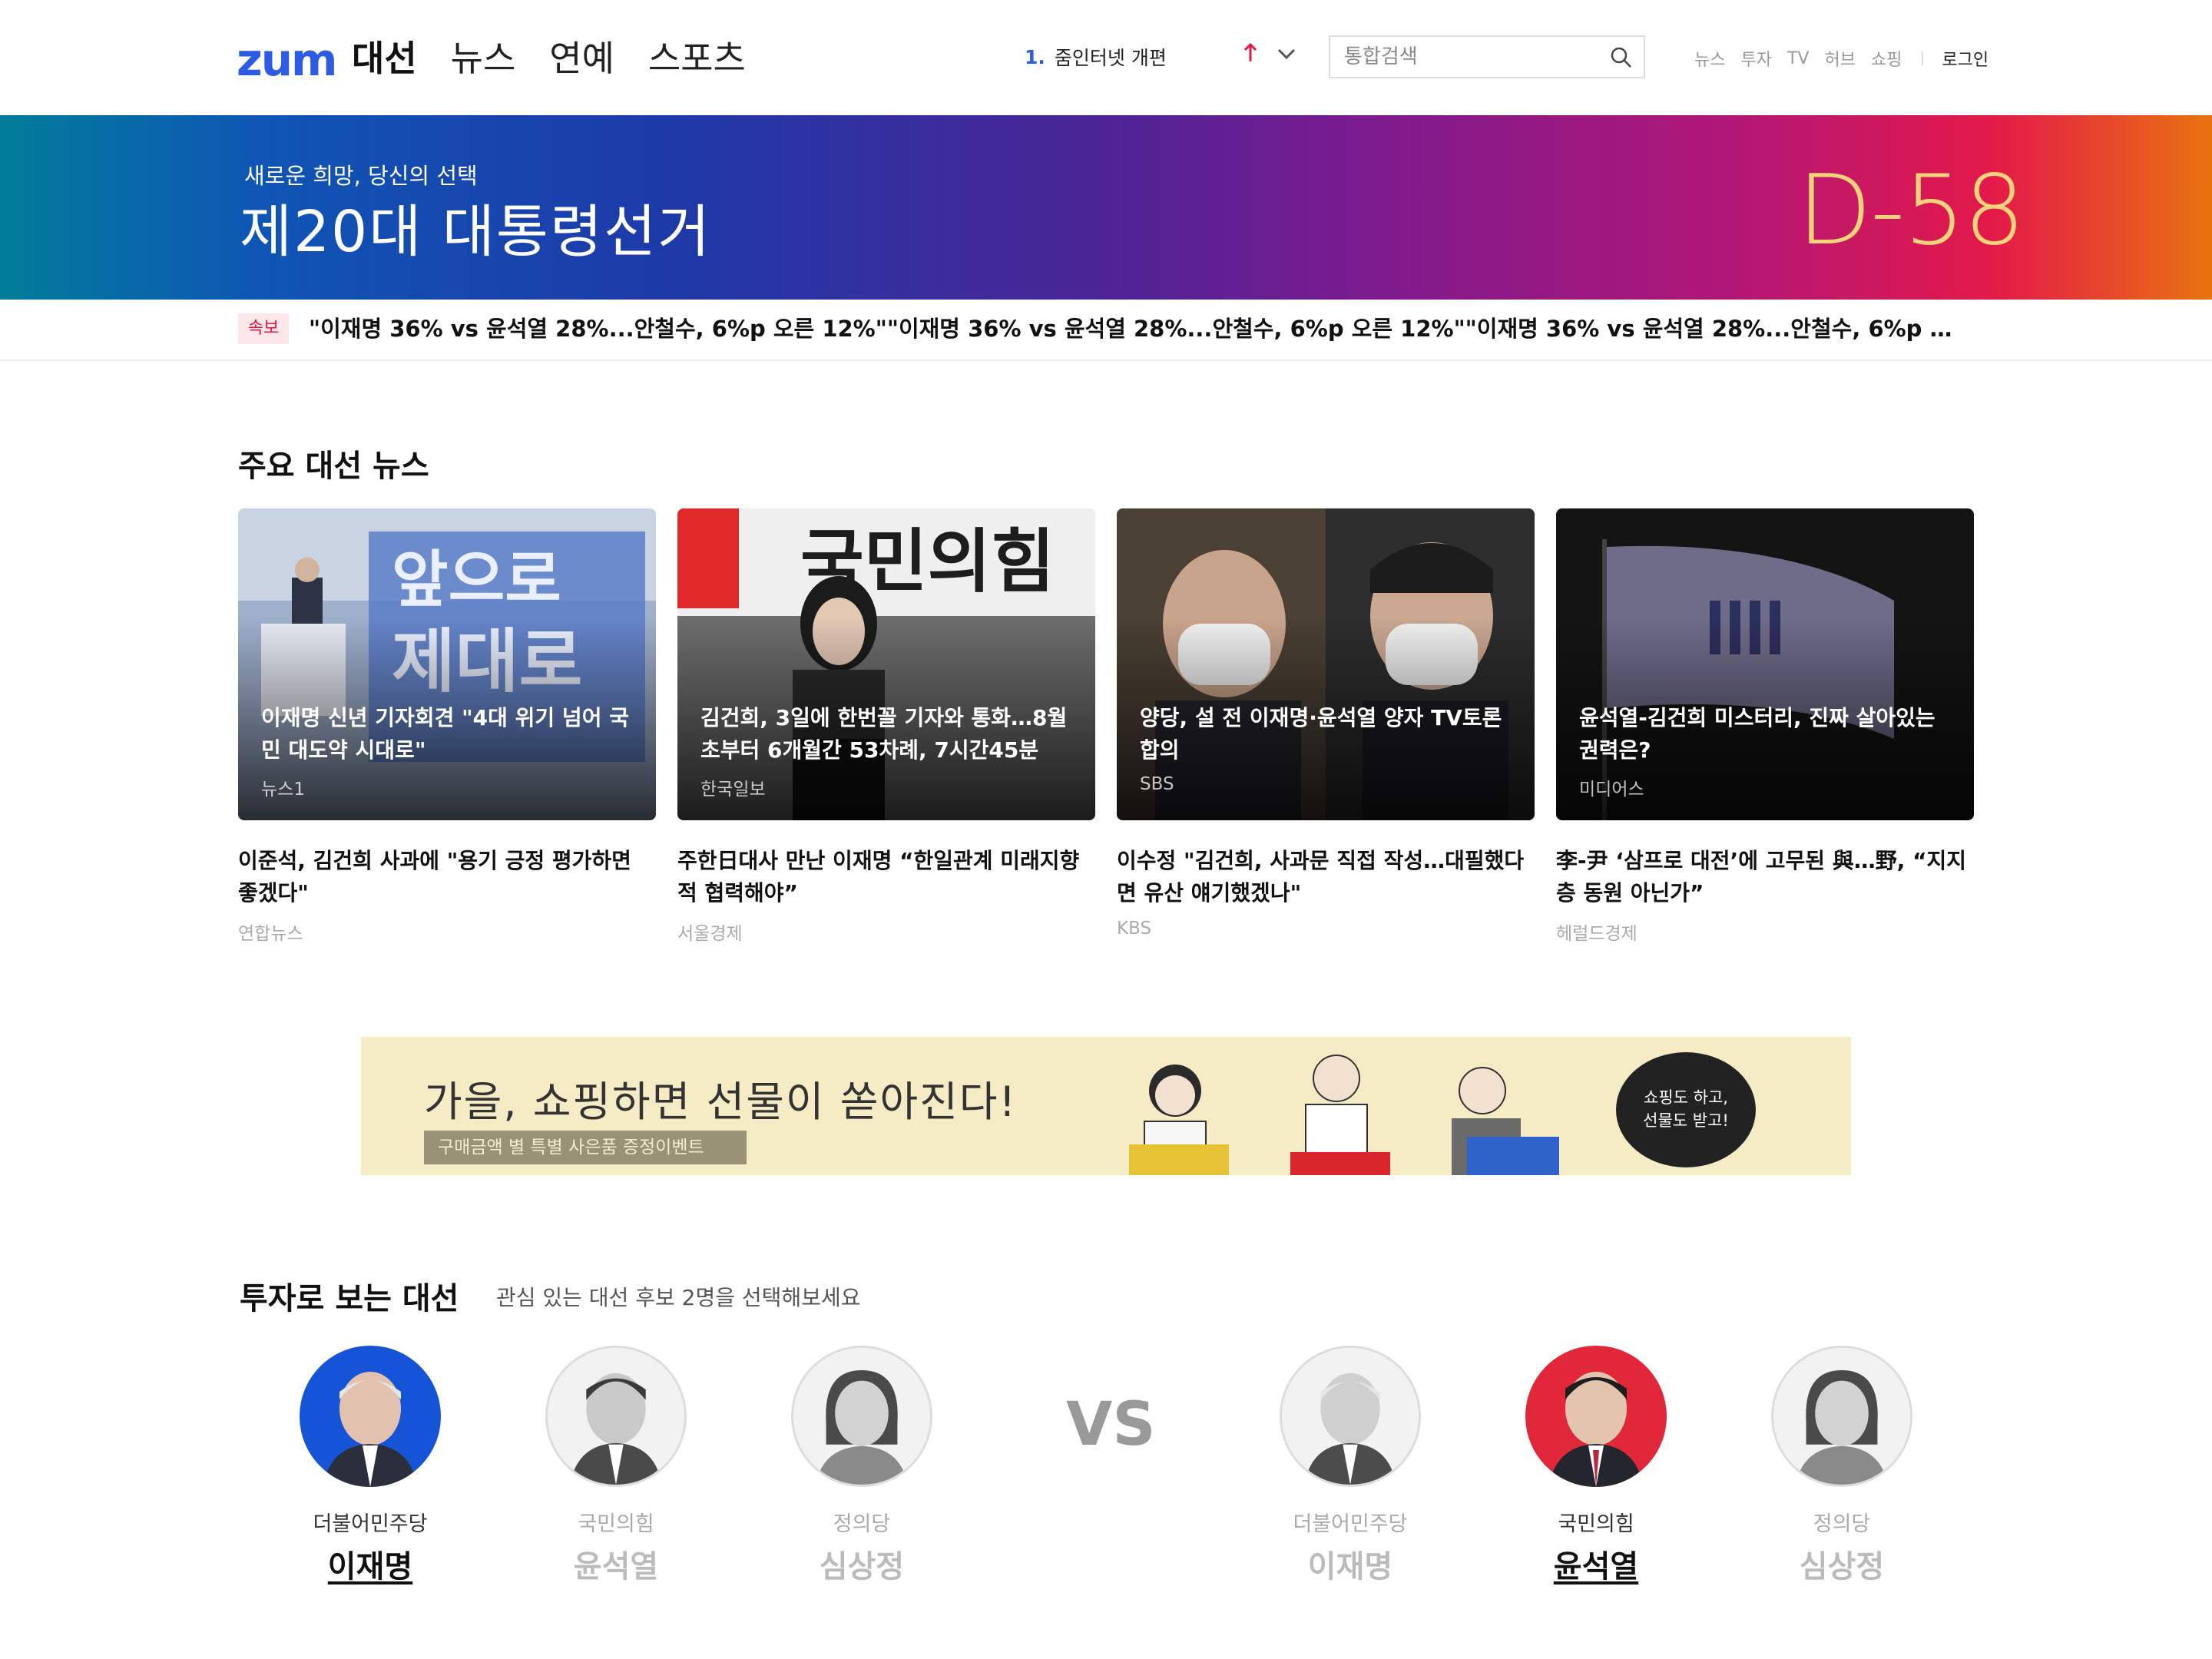 The image size is (2212, 1659). Describe the element at coordinates (333, 466) in the screenshot. I see `section-title-news: 주요 대선 뉴스` at that location.